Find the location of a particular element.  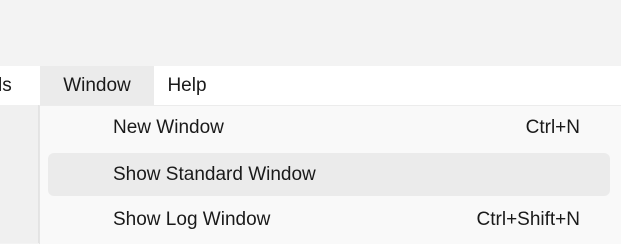

menu-window: Window is located at coordinates (97, 85).